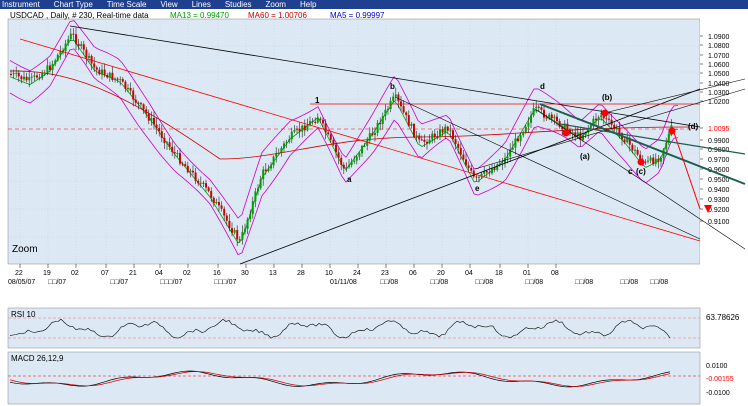 Image resolution: width=748 pixels, height=406 pixels. Describe the element at coordinates (719, 56) in the screenshot. I see `price-label: 1.0700` at that location.